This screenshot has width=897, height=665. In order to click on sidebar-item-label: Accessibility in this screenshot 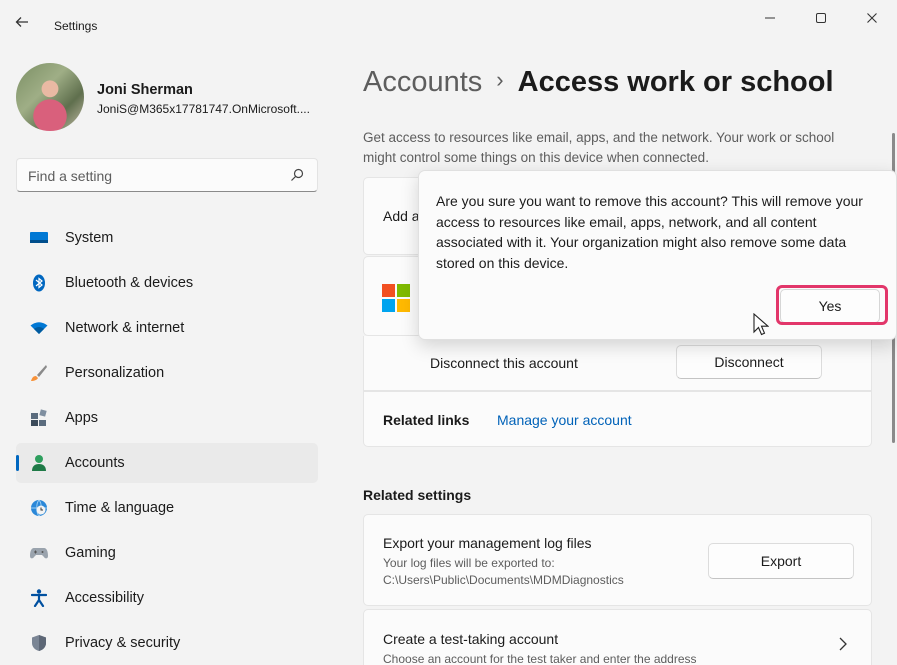, I will do `click(104, 598)`.